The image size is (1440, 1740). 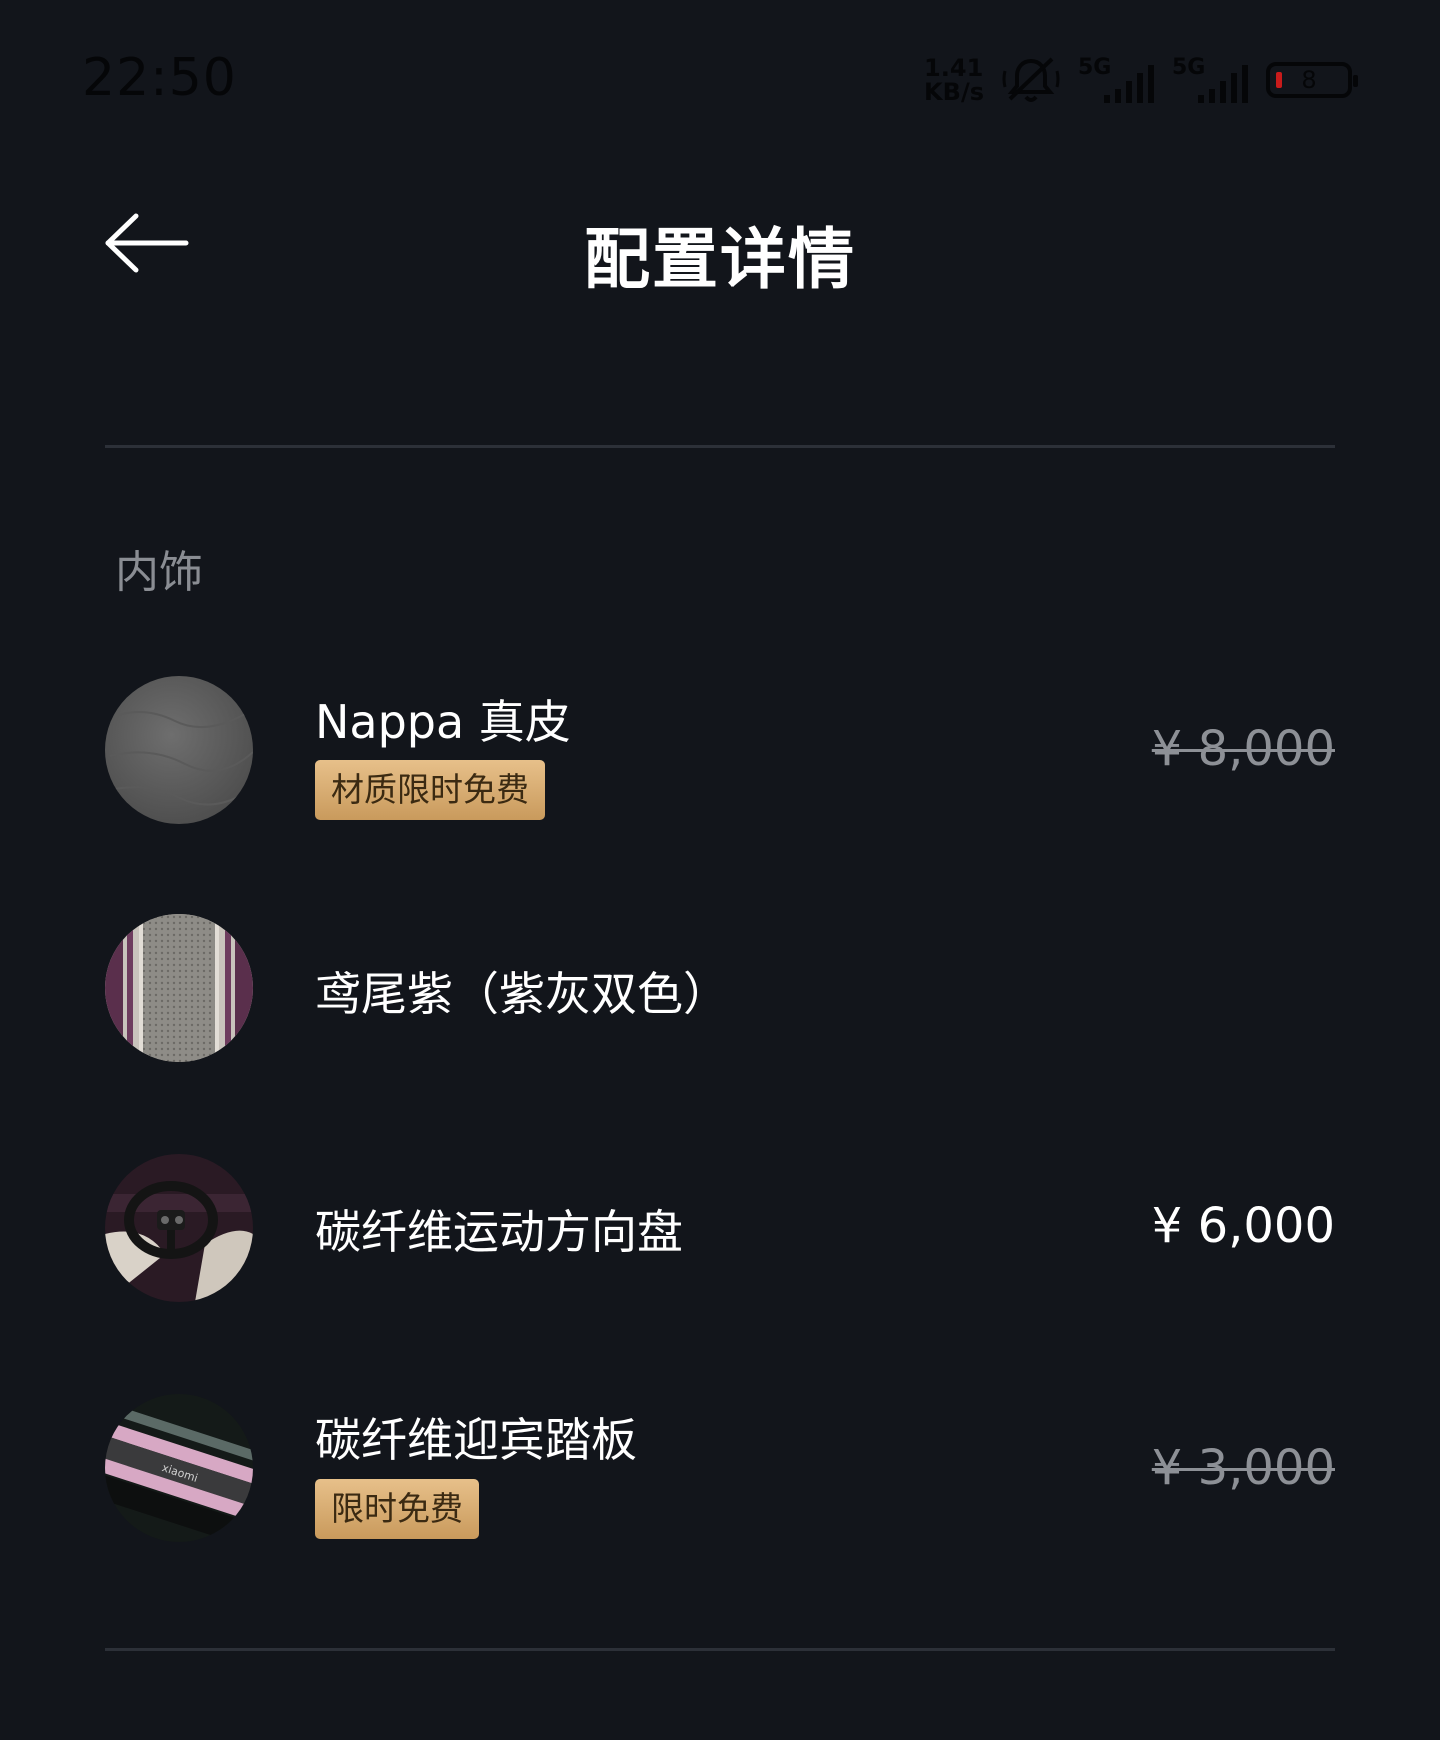 I want to click on item-name: 碳纤维迎宾踏板, so click(x=476, y=1440).